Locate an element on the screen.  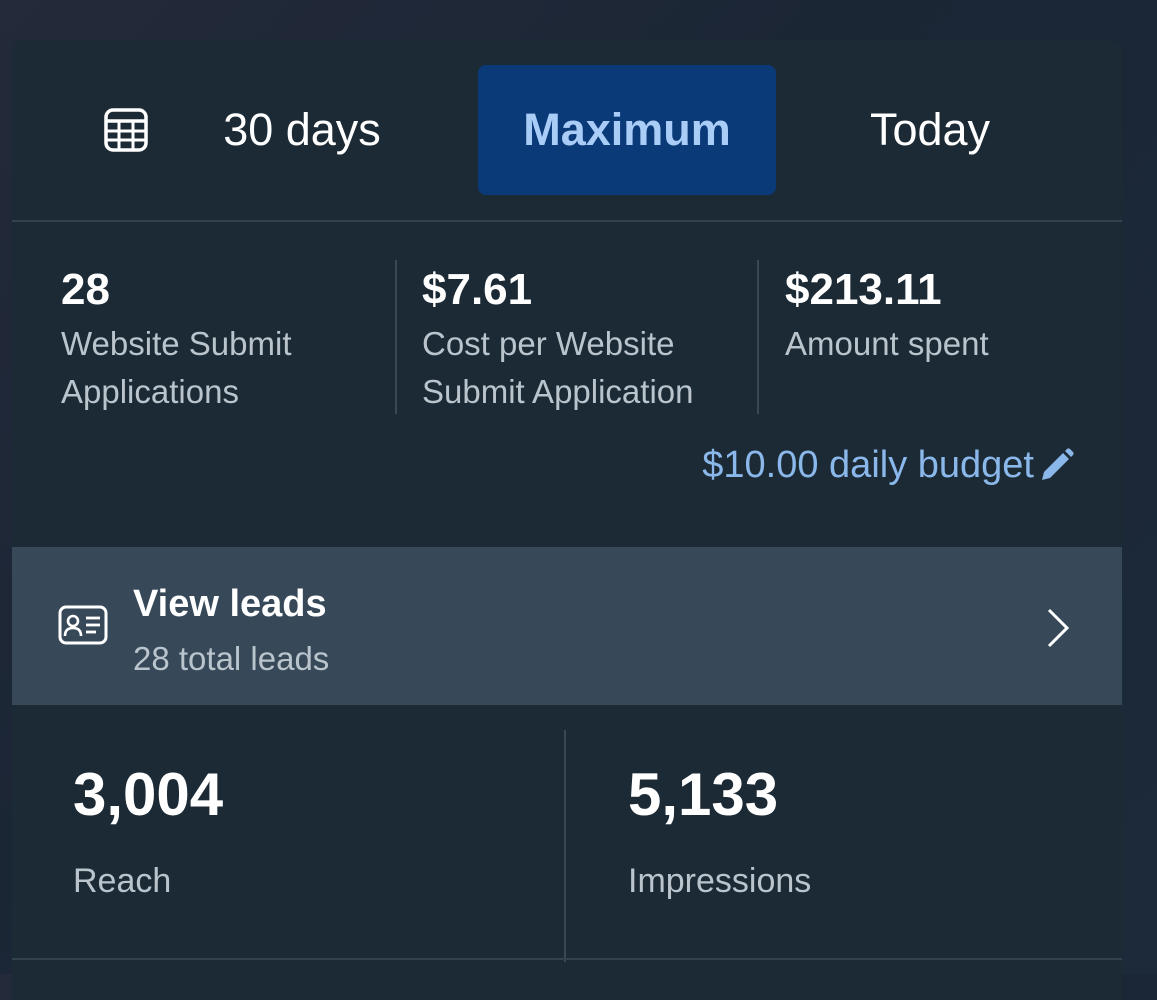
view-leads-title: View leads is located at coordinates (230, 604).